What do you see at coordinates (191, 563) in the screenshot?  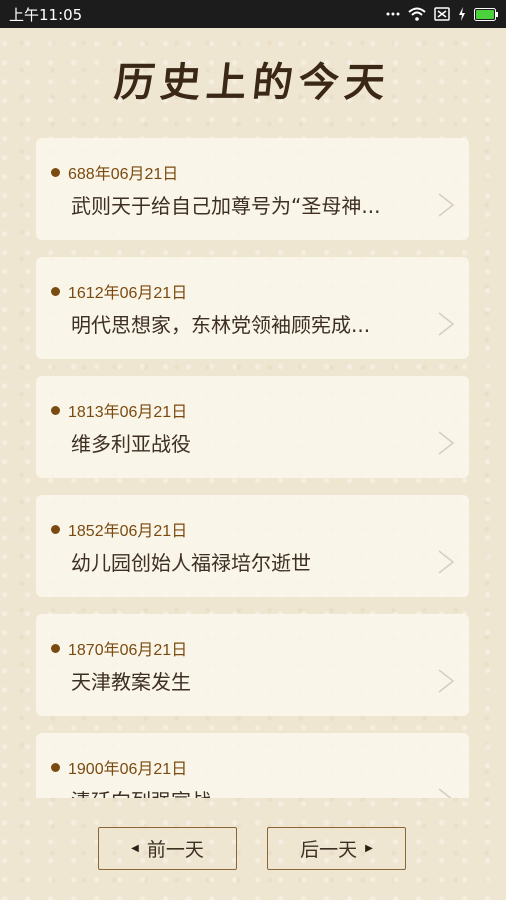 I see `event-title: 幼儿园创始人福禄培尔逝世` at bounding box center [191, 563].